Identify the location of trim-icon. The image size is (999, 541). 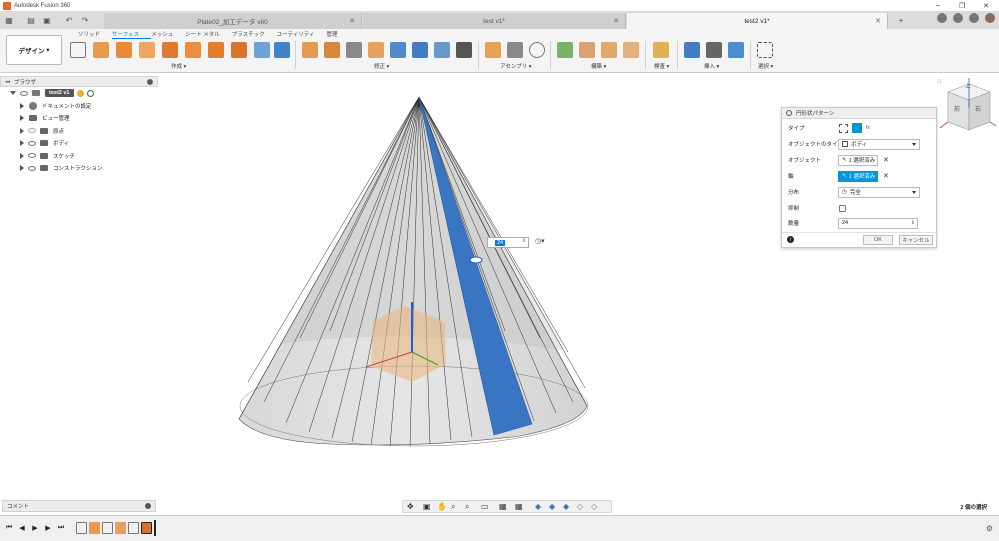
(310, 50).